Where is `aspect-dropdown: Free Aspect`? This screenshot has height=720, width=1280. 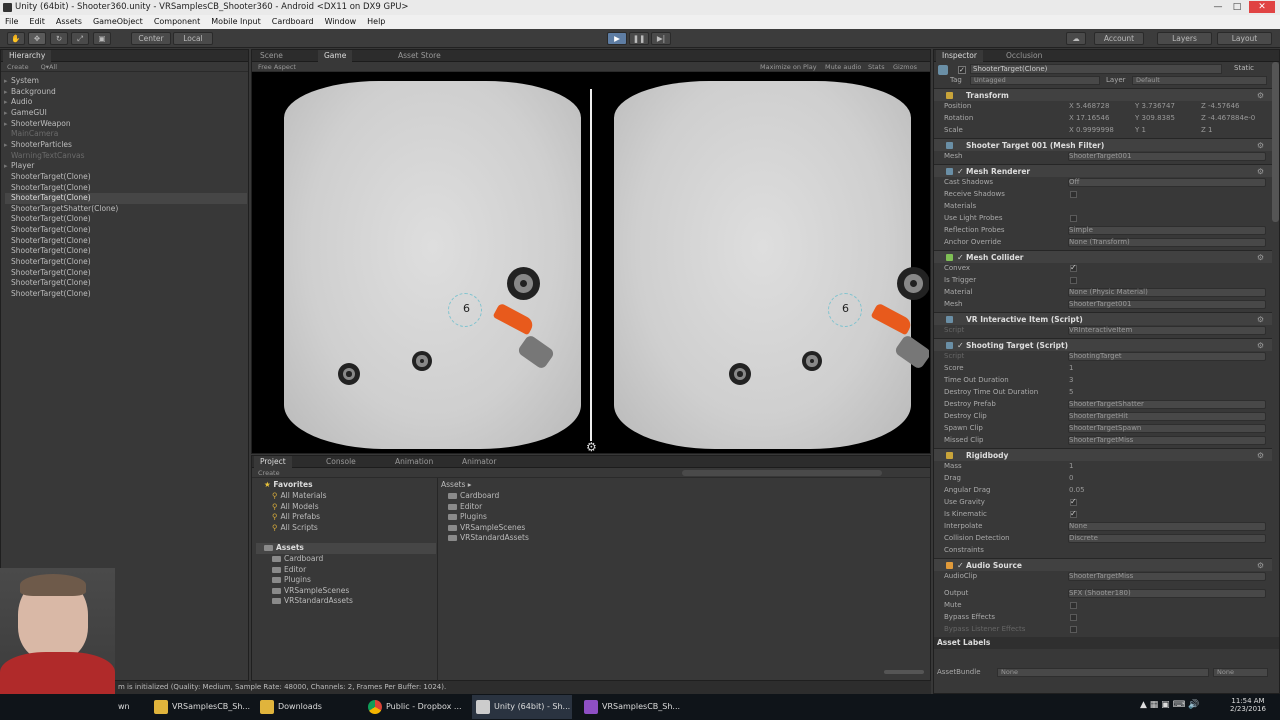 aspect-dropdown: Free Aspect is located at coordinates (277, 67).